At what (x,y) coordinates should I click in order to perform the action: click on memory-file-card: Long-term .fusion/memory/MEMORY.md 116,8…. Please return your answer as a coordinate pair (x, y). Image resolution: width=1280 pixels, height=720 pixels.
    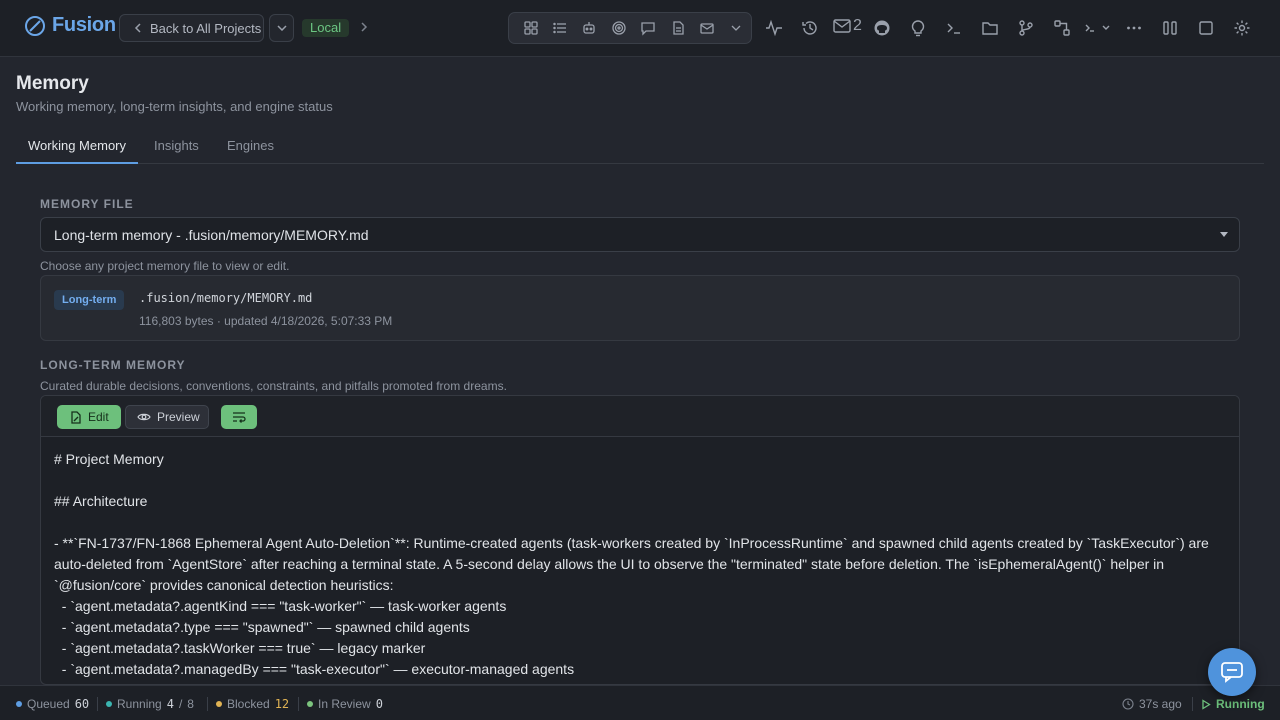
    Looking at the image, I should click on (640, 308).